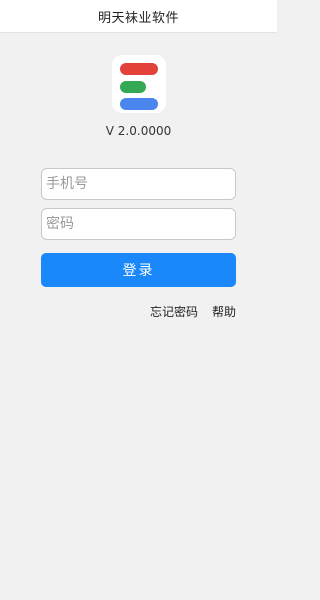 The height and width of the screenshot is (600, 320). I want to click on login-button: 登录, so click(138, 270).